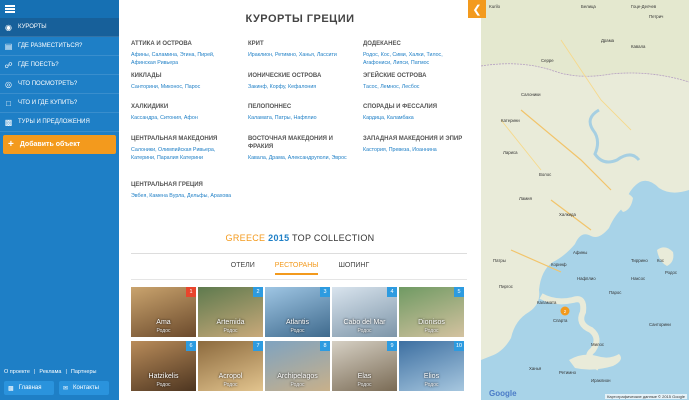 The image size is (689, 400). I want to click on contacts-button: ✉ Контакты, so click(84, 388).